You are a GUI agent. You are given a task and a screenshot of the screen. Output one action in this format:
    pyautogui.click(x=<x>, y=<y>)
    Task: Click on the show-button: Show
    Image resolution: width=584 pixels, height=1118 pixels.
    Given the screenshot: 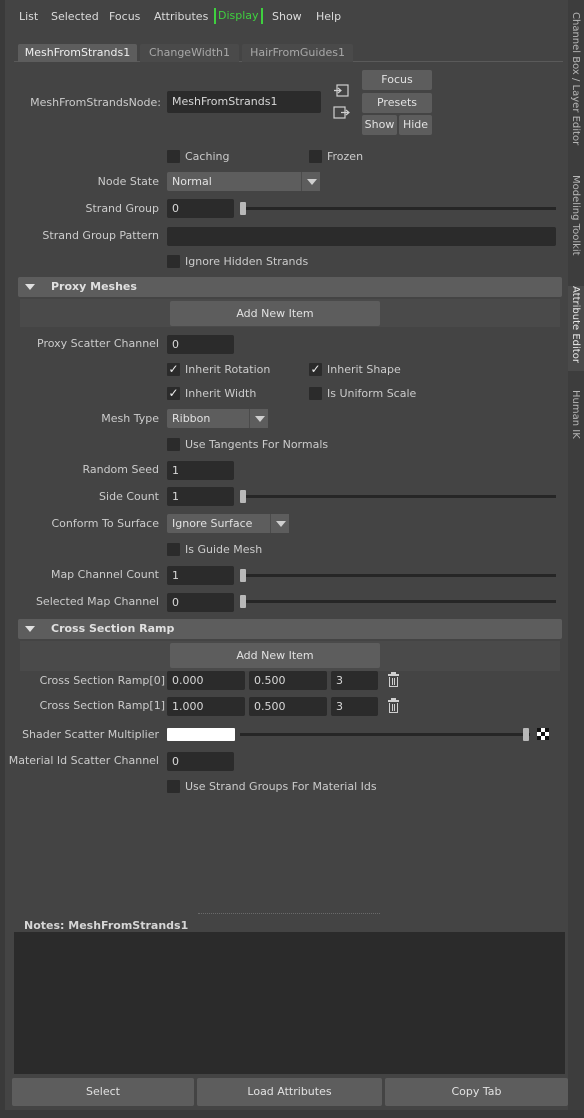 What is the action you would take?
    pyautogui.click(x=379, y=125)
    